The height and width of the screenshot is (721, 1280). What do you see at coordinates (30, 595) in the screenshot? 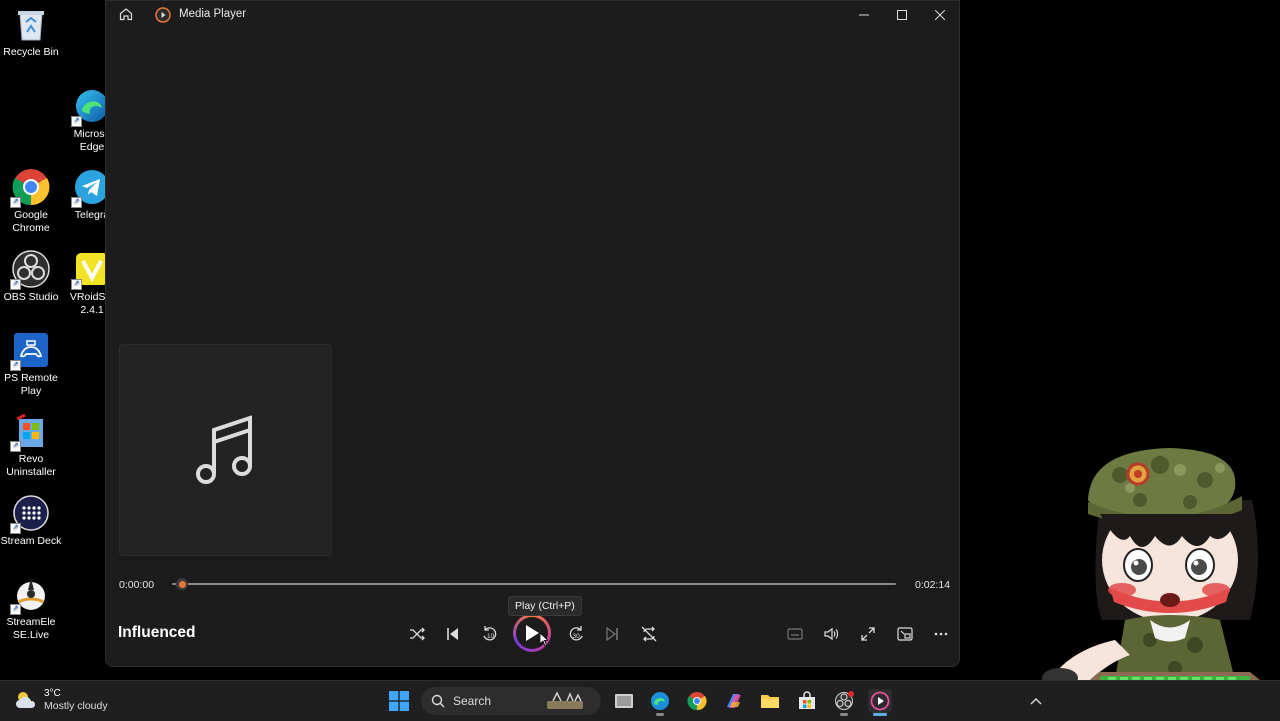
I see `streamelements-icon: ↗` at bounding box center [30, 595].